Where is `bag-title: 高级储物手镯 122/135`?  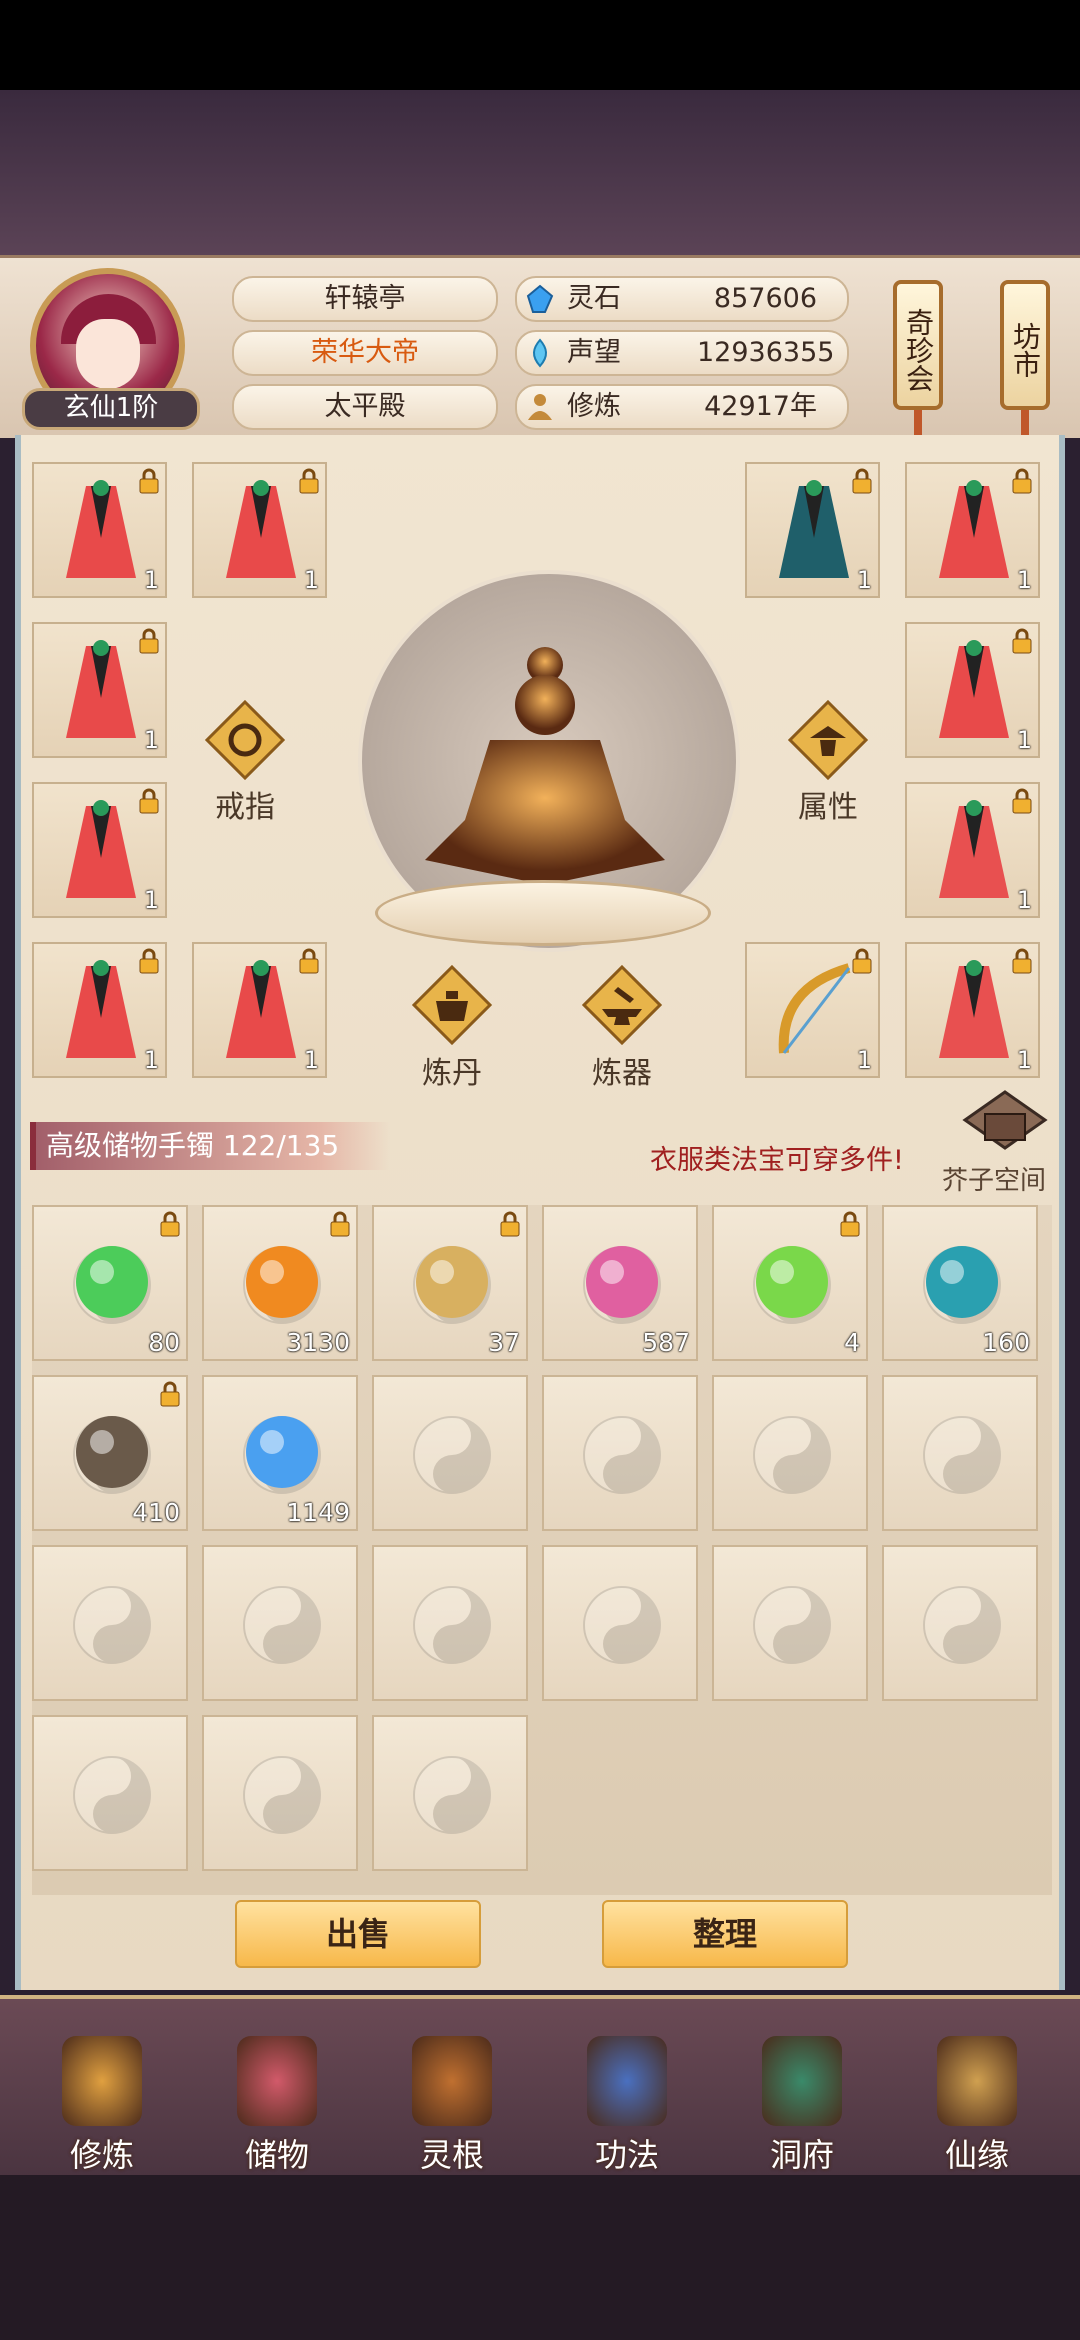 bag-title: 高级储物手镯 122/135 is located at coordinates (210, 1146).